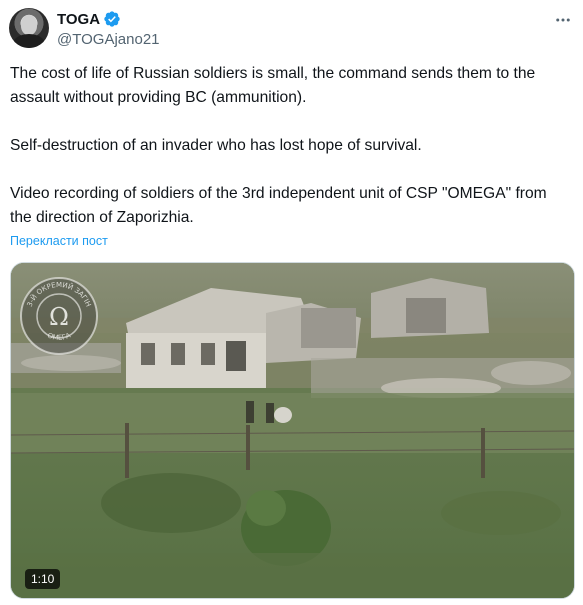 The image size is (583, 605). What do you see at coordinates (112, 19) in the screenshot?
I see `verified-badge-icon` at bounding box center [112, 19].